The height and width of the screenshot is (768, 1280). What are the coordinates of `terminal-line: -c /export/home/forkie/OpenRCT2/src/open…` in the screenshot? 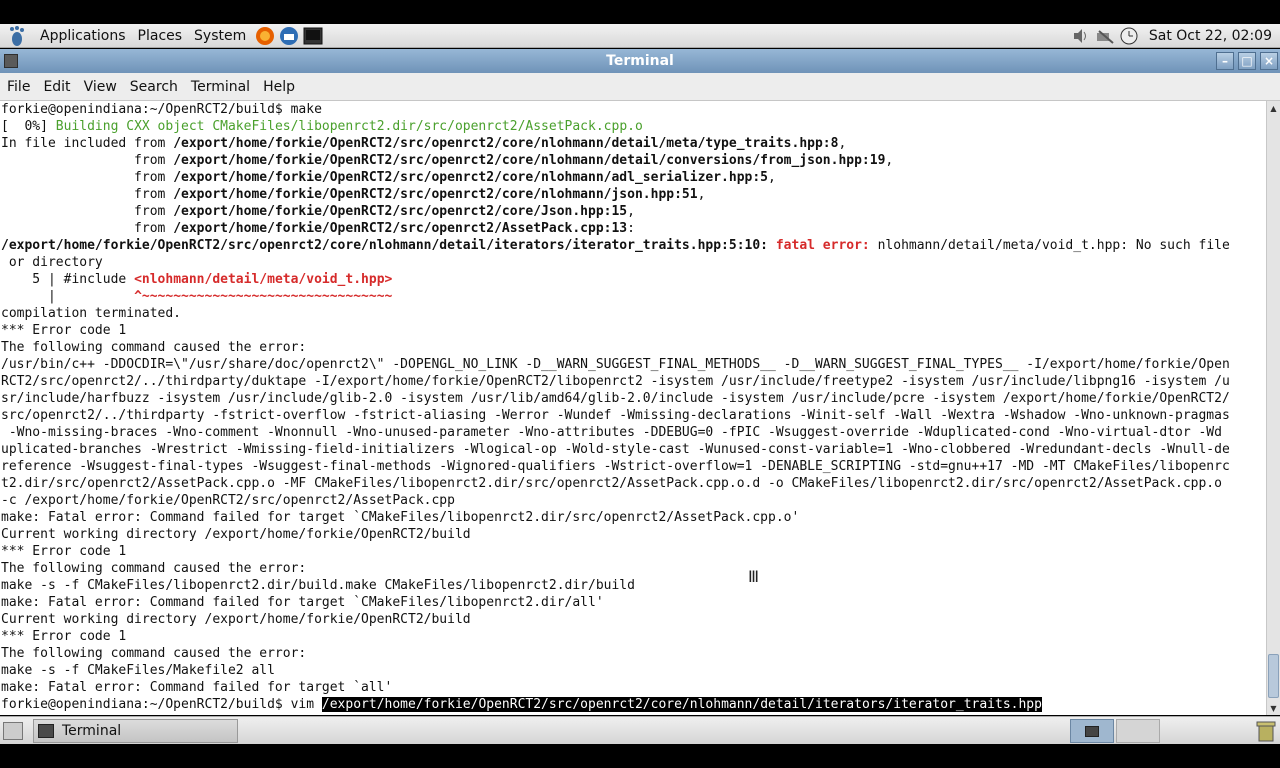 It's located at (633, 500).